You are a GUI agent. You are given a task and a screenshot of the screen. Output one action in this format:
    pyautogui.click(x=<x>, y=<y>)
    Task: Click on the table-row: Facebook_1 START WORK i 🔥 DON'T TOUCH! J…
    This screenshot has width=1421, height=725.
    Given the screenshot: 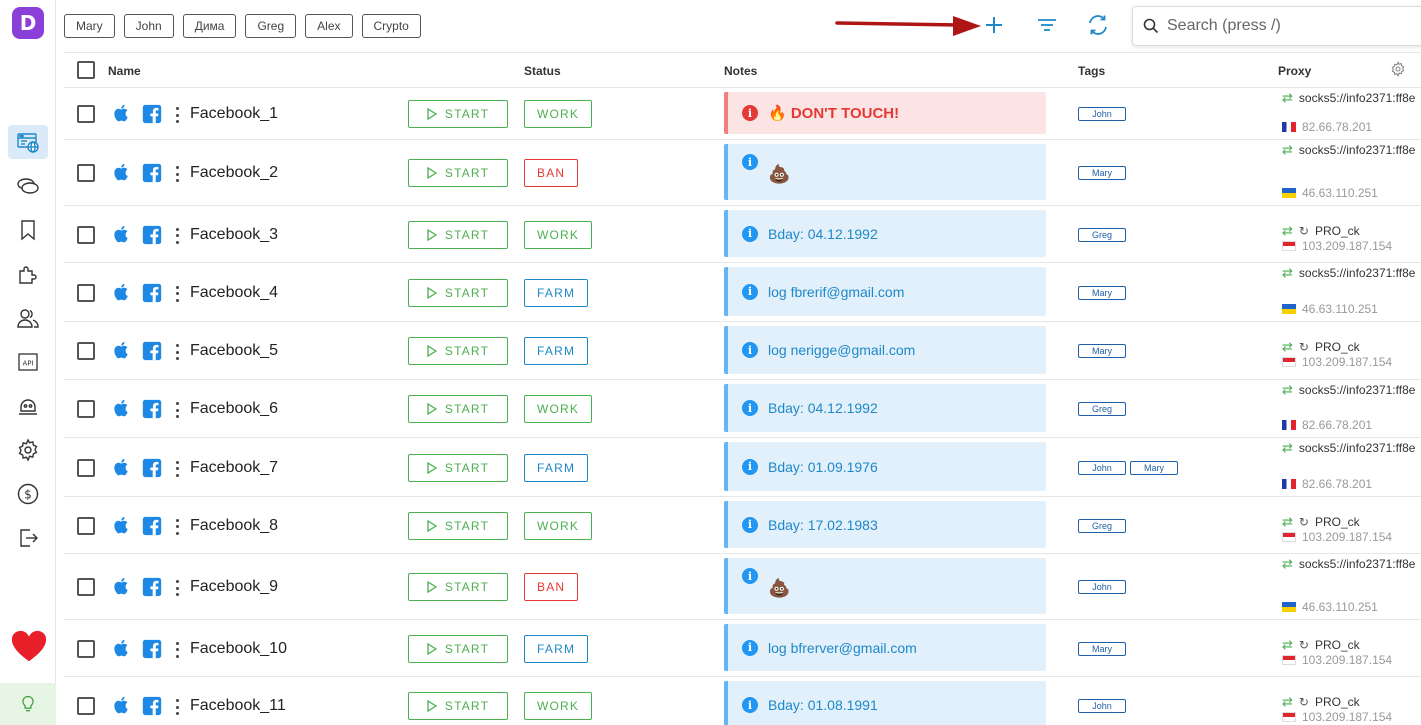 What is the action you would take?
    pyautogui.click(x=742, y=114)
    